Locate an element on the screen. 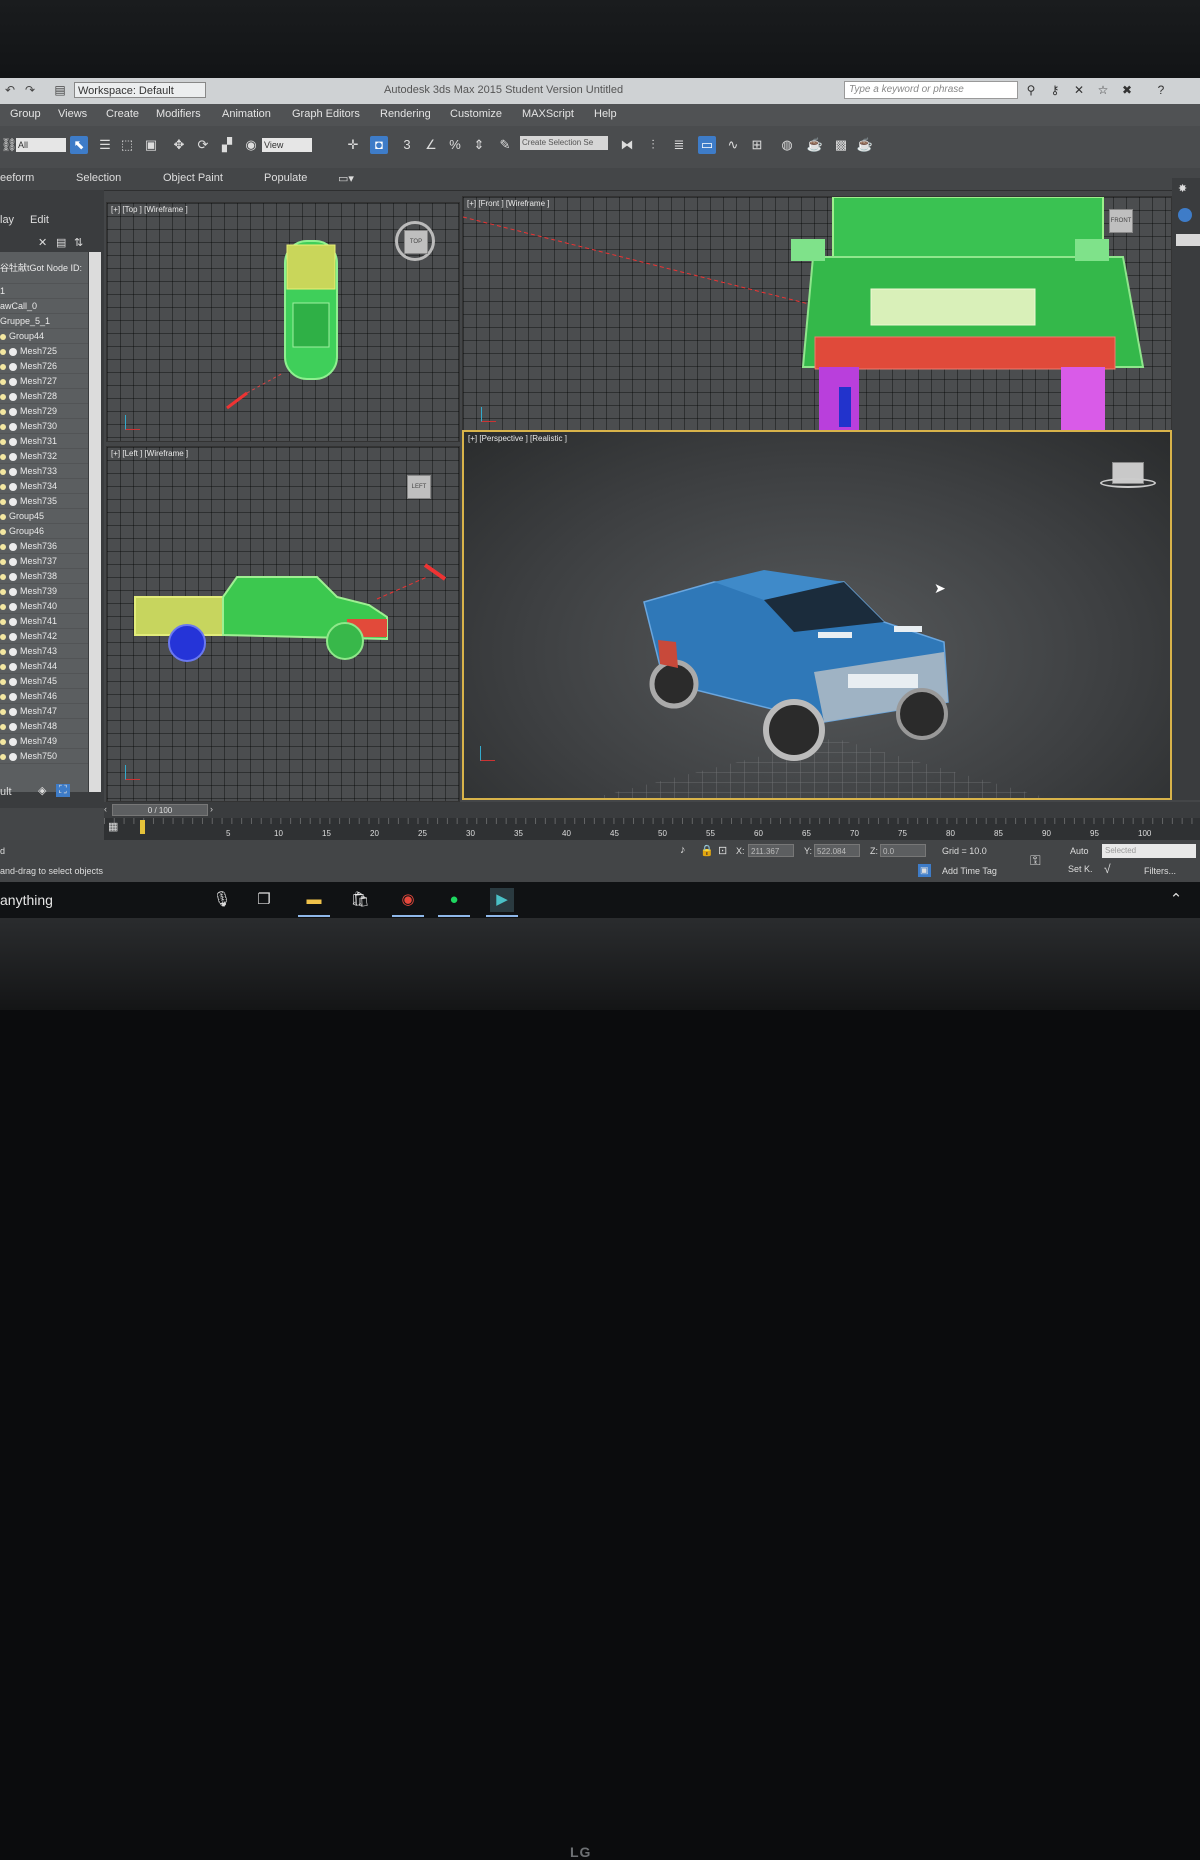 The height and width of the screenshot is (1860, 1200). ribbon-tab-freeform: eeform is located at coordinates (17, 178).